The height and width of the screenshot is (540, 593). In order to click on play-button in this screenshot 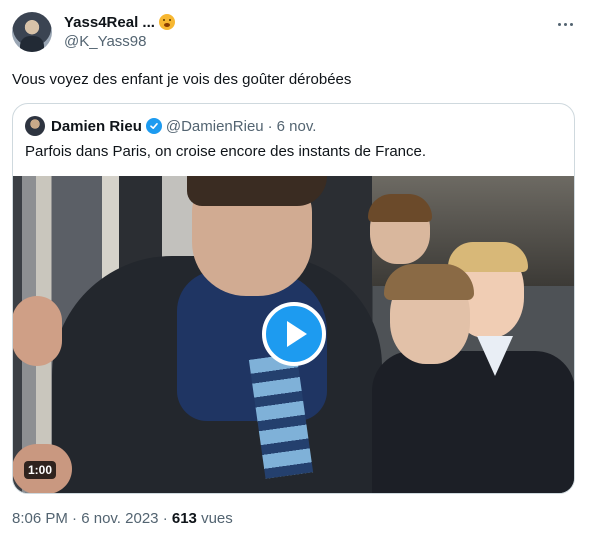, I will do `click(294, 334)`.